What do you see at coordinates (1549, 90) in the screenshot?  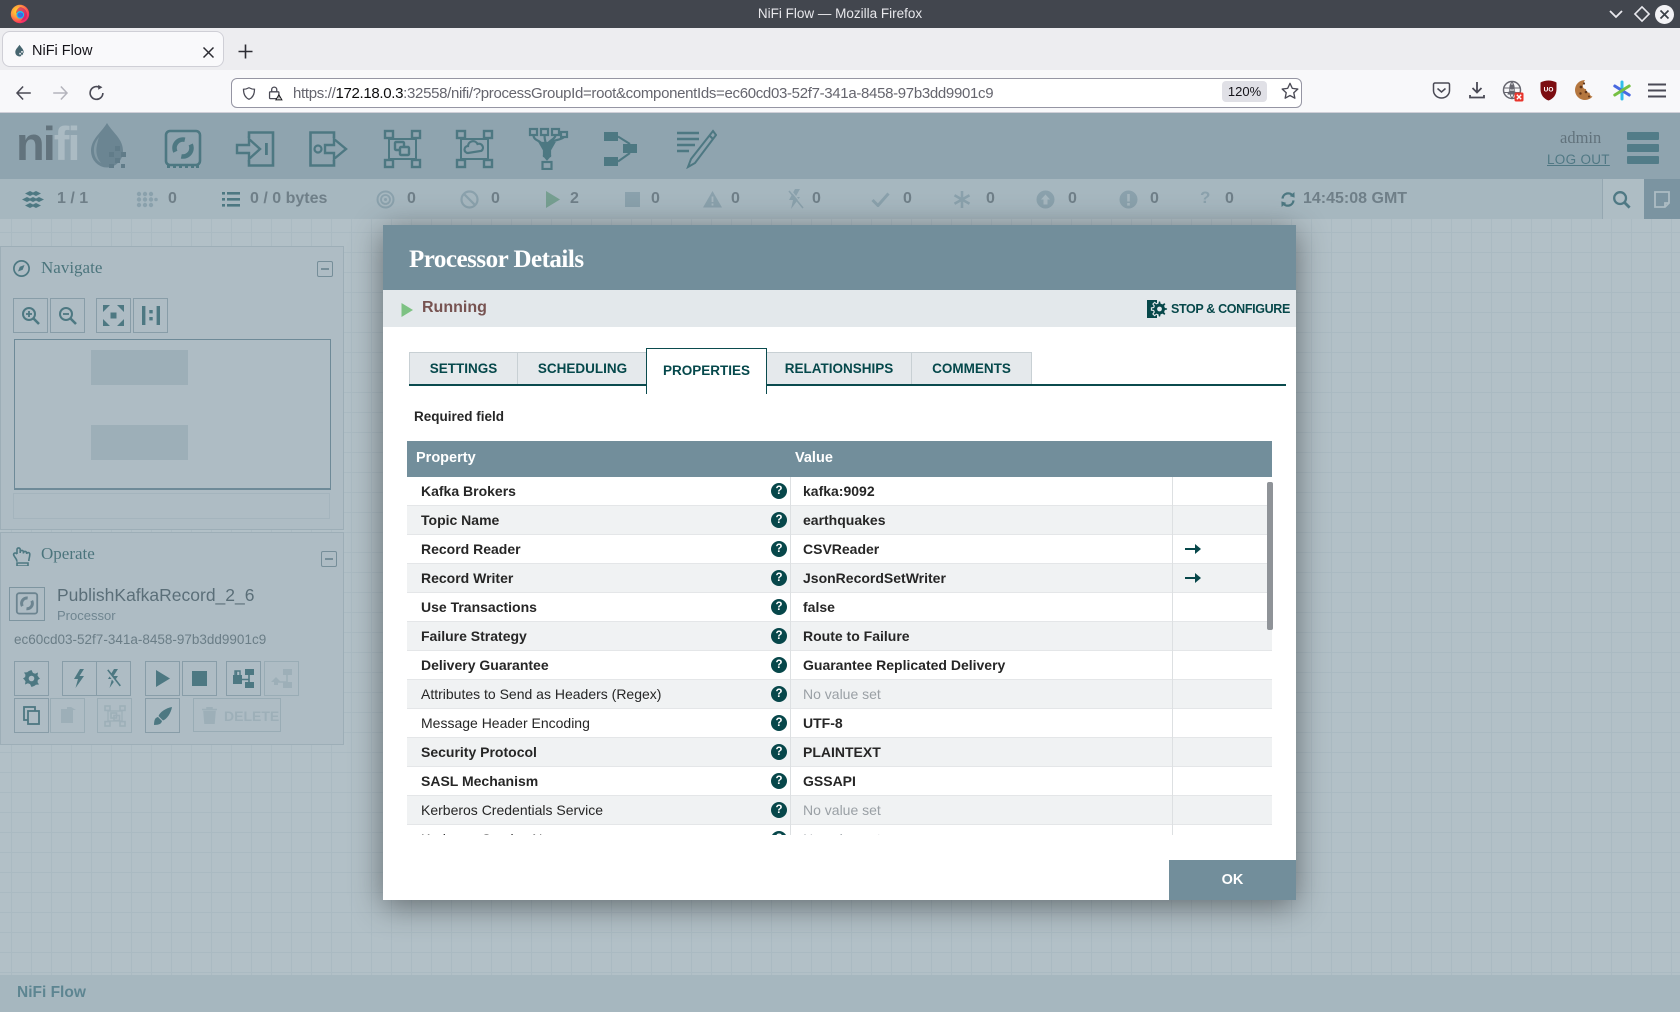 I see `svg-text: UO` at bounding box center [1549, 90].